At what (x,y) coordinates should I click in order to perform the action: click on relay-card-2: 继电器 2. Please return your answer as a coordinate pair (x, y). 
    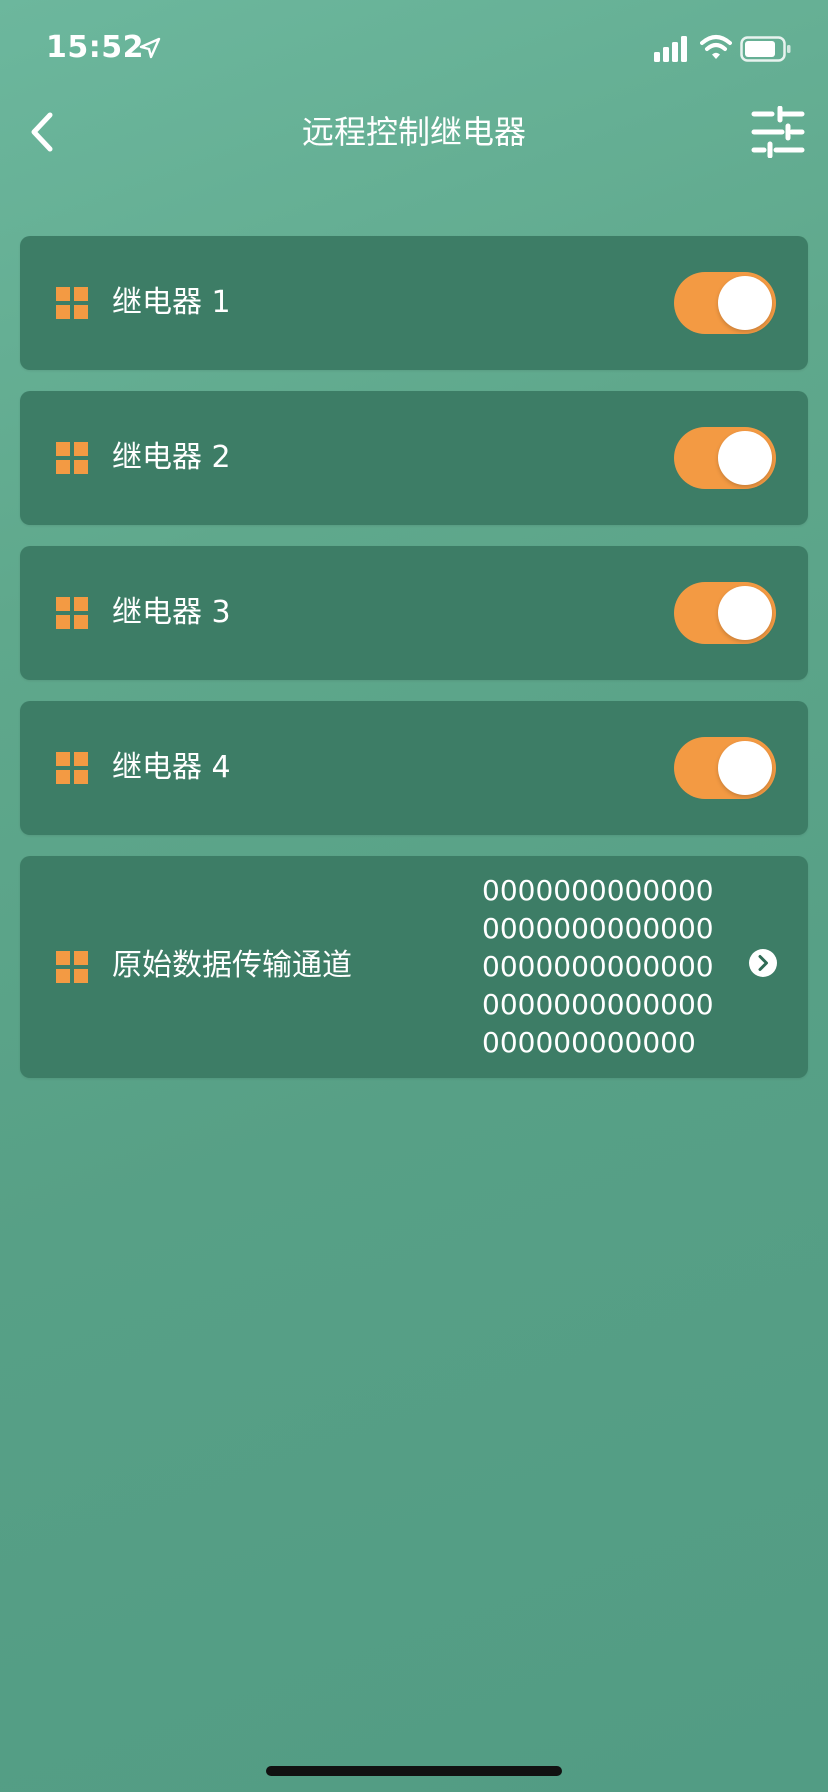
    Looking at the image, I should click on (414, 458).